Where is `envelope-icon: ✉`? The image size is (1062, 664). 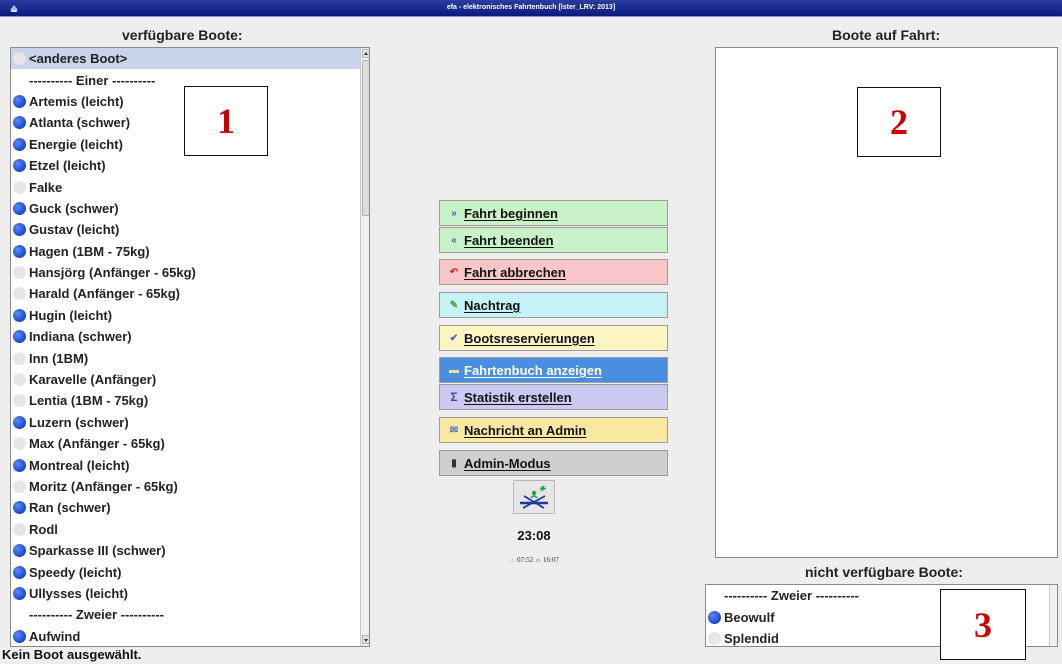 envelope-icon: ✉ is located at coordinates (454, 430).